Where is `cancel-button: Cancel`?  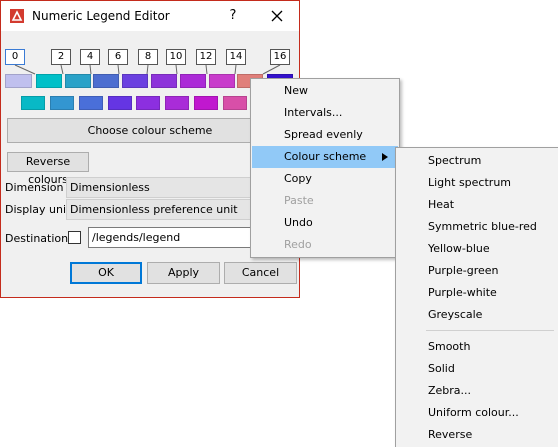
cancel-button: Cancel is located at coordinates (260, 273).